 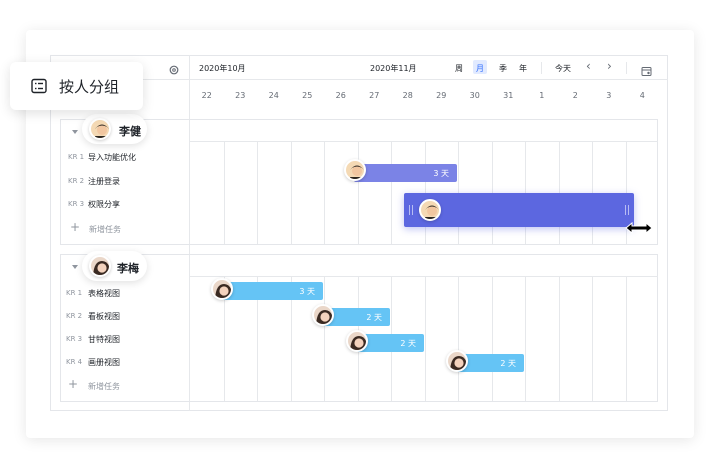 I want to click on chevron-right-icon: ›, so click(x=609, y=66).